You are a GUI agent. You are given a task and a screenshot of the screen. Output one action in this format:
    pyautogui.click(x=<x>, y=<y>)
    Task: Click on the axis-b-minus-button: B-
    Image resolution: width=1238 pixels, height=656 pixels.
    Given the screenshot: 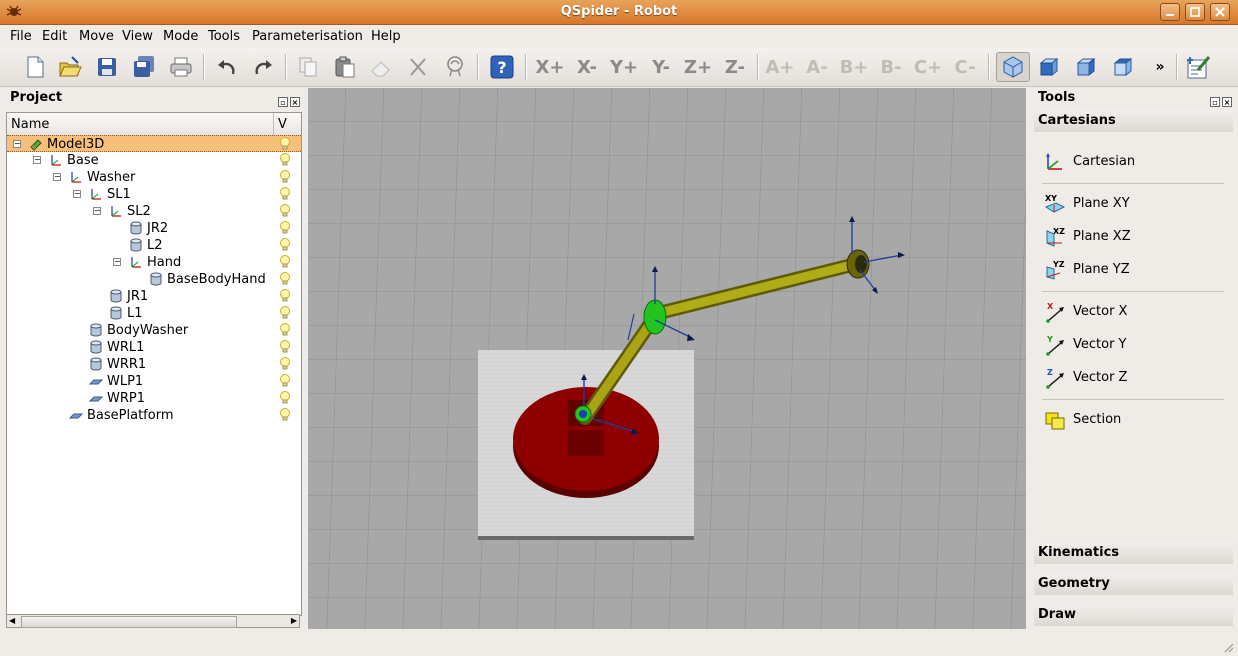 What is the action you would take?
    pyautogui.click(x=891, y=67)
    